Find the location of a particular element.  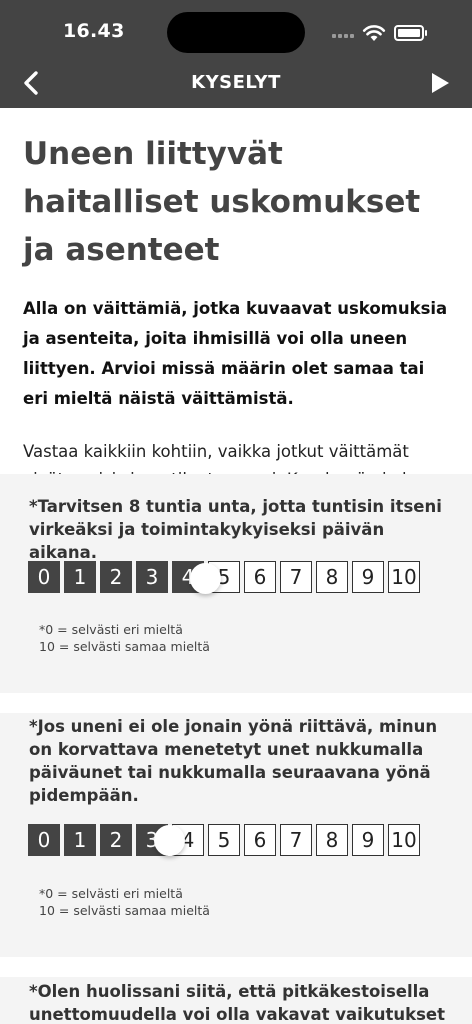

scale-option-5: 5 is located at coordinates (224, 840).